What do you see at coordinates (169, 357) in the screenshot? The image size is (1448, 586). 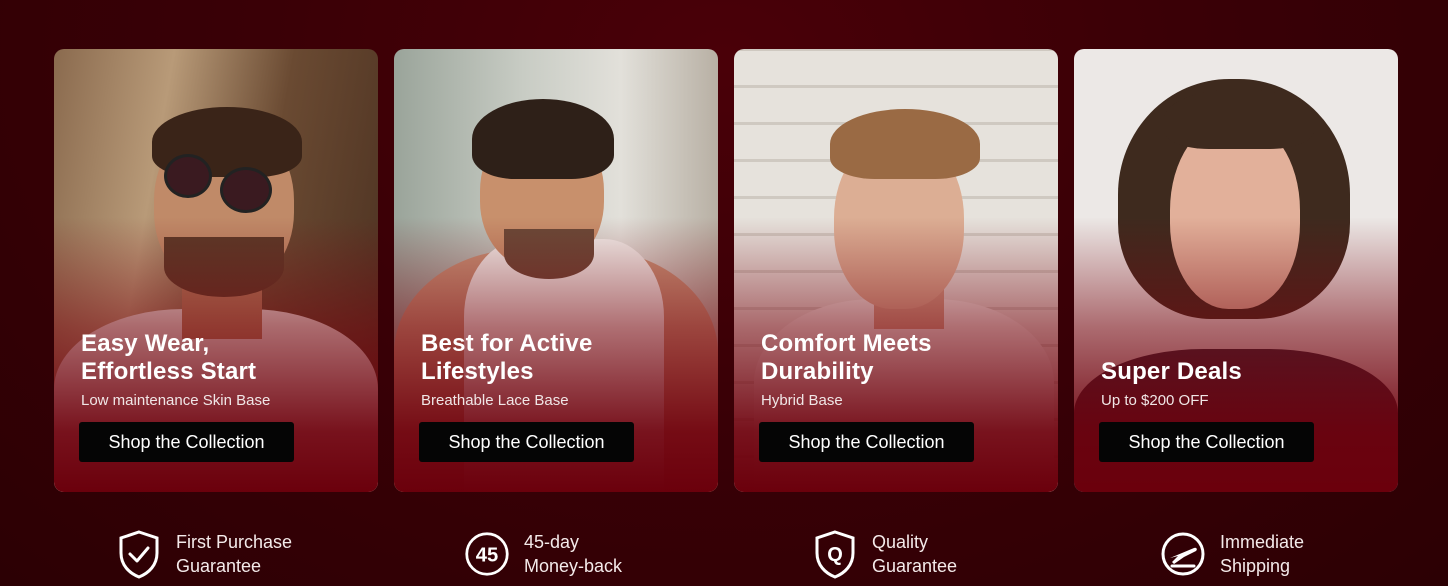 I see `card-title: Easy Wear, Effortless Start` at bounding box center [169, 357].